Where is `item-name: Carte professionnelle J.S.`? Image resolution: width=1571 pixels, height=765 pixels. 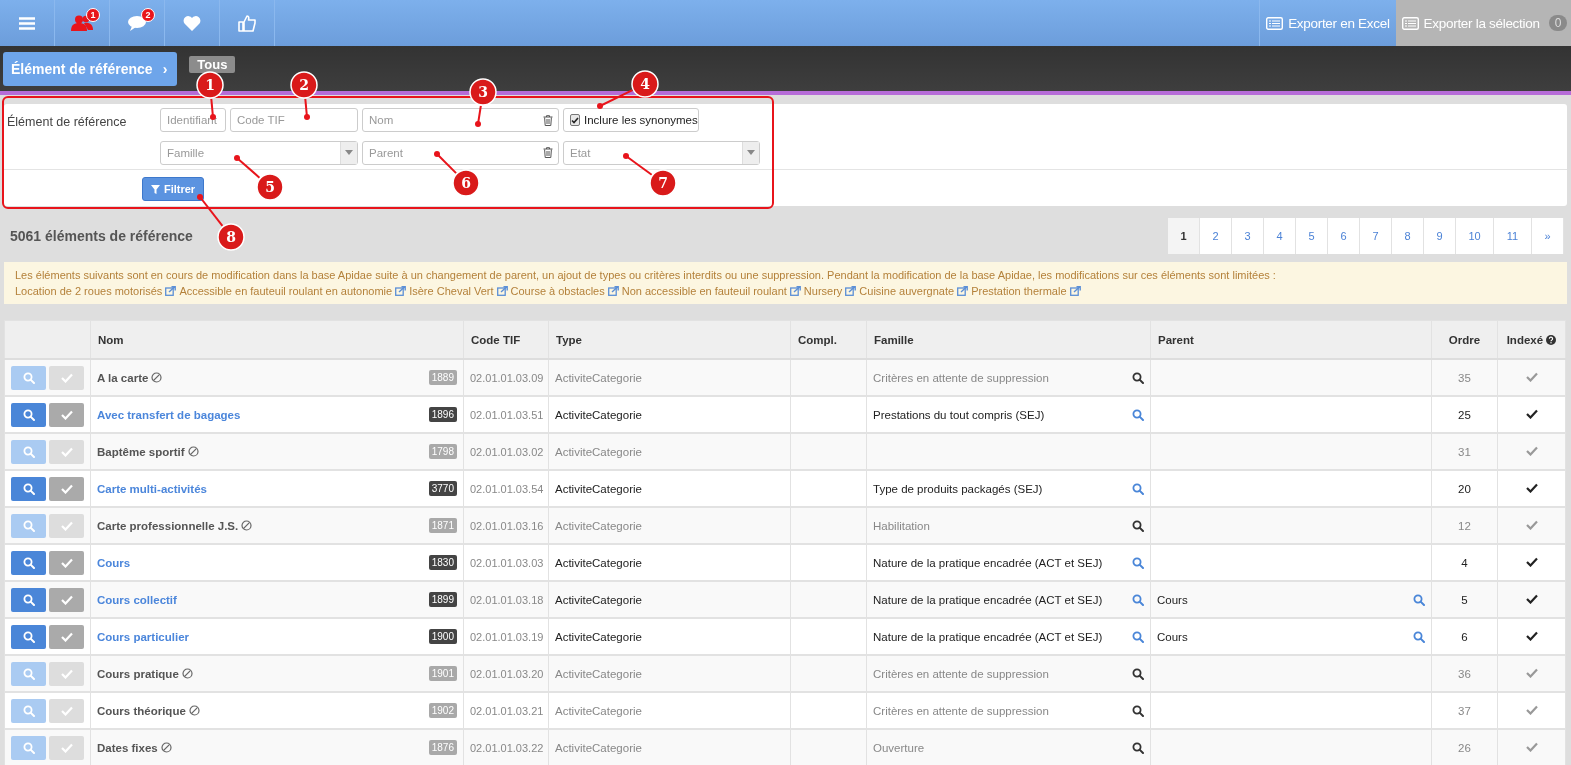 item-name: Carte professionnelle J.S. is located at coordinates (175, 525).